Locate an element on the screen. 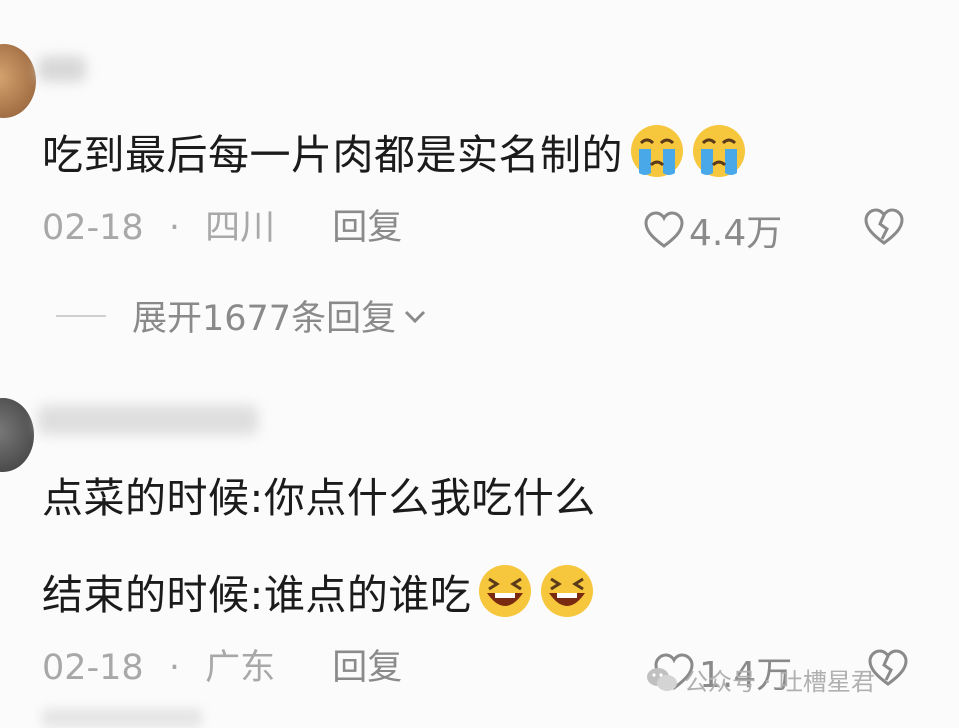 The width and height of the screenshot is (959, 728). next-comment-partial is located at coordinates (122, 718).